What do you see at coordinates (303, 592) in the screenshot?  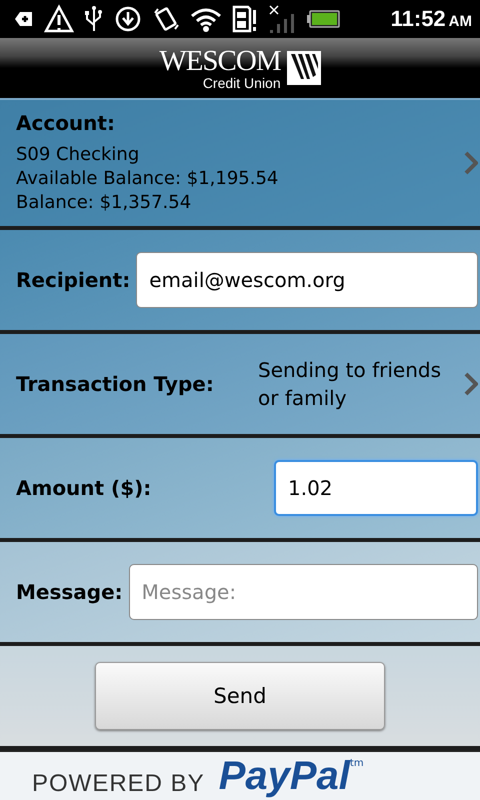 I see `input-field: Message:` at bounding box center [303, 592].